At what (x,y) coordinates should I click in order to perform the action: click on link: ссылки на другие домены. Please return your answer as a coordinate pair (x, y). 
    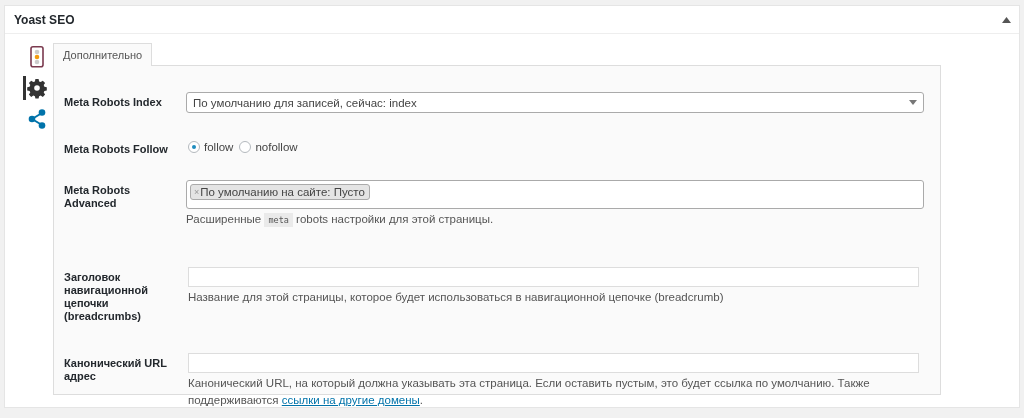
    Looking at the image, I should click on (350, 400).